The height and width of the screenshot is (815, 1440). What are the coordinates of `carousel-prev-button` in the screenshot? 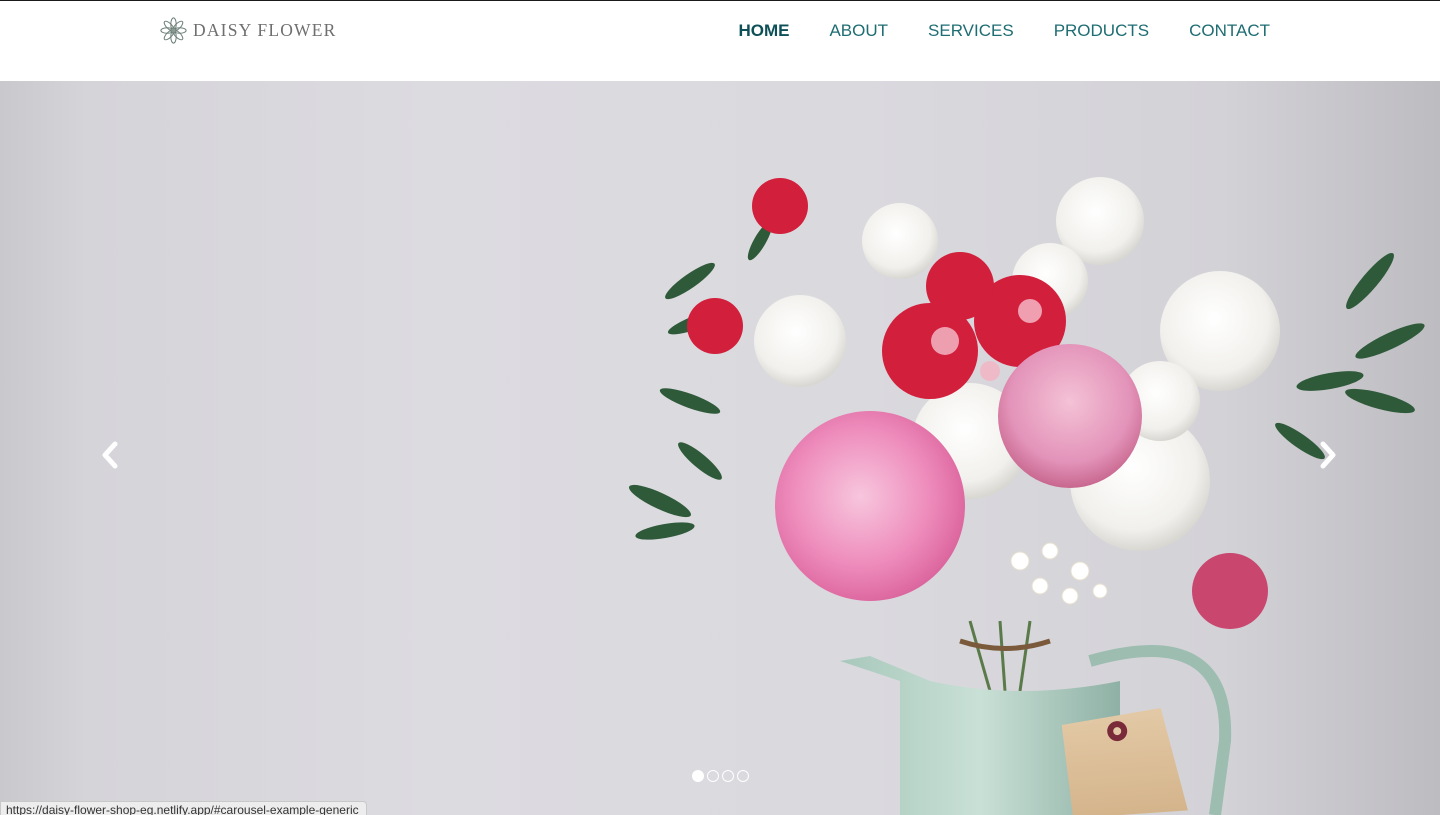 It's located at (110, 455).